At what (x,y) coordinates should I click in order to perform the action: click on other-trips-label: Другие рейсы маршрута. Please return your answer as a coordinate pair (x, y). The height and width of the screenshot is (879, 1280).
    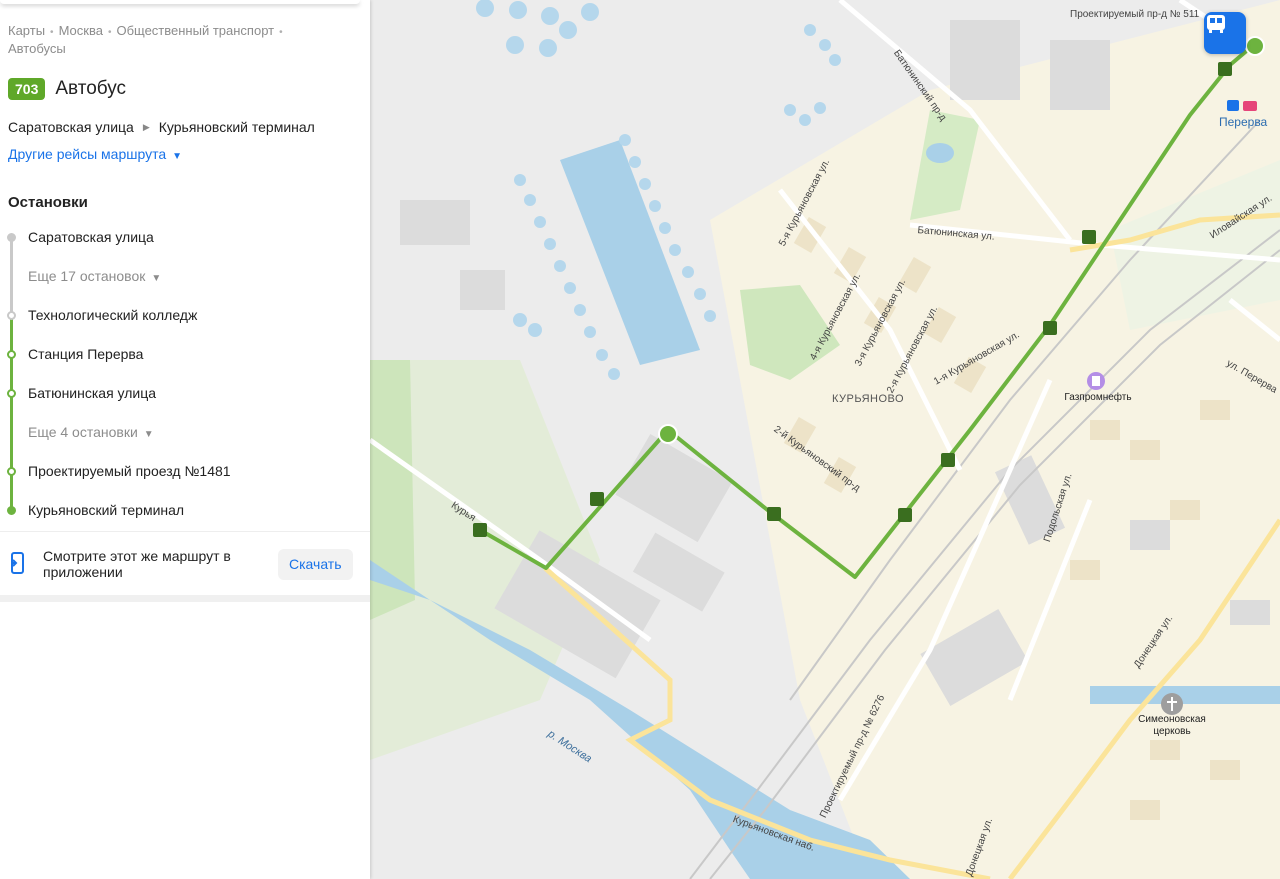
    Looking at the image, I should click on (87, 154).